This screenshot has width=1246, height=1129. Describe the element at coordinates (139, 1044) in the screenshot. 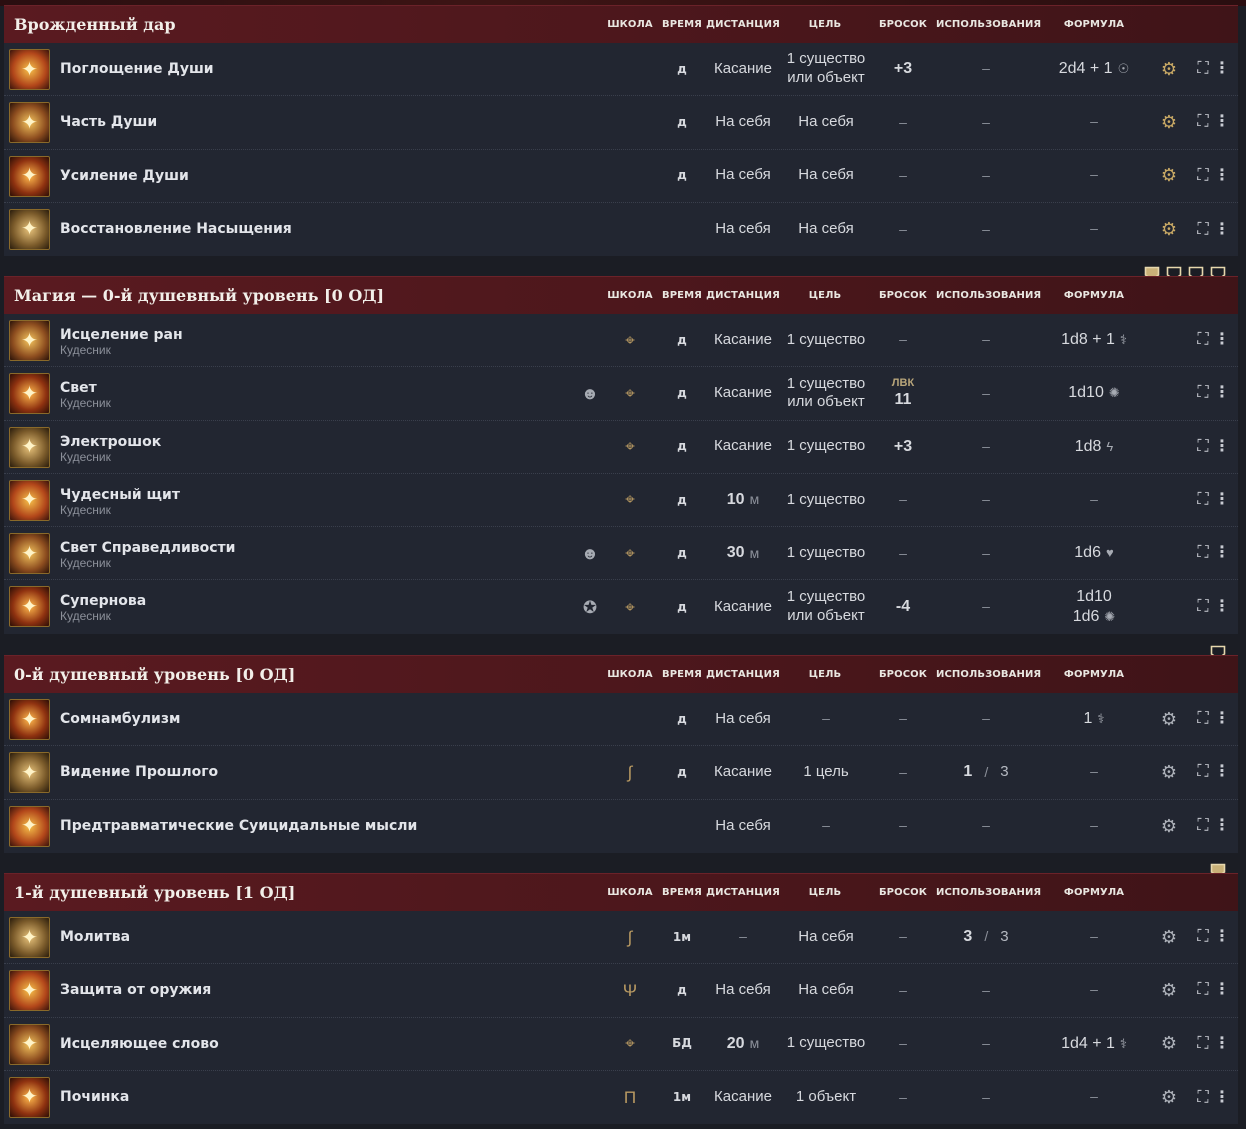

I see `spell-name: Исцеляющее слово` at that location.